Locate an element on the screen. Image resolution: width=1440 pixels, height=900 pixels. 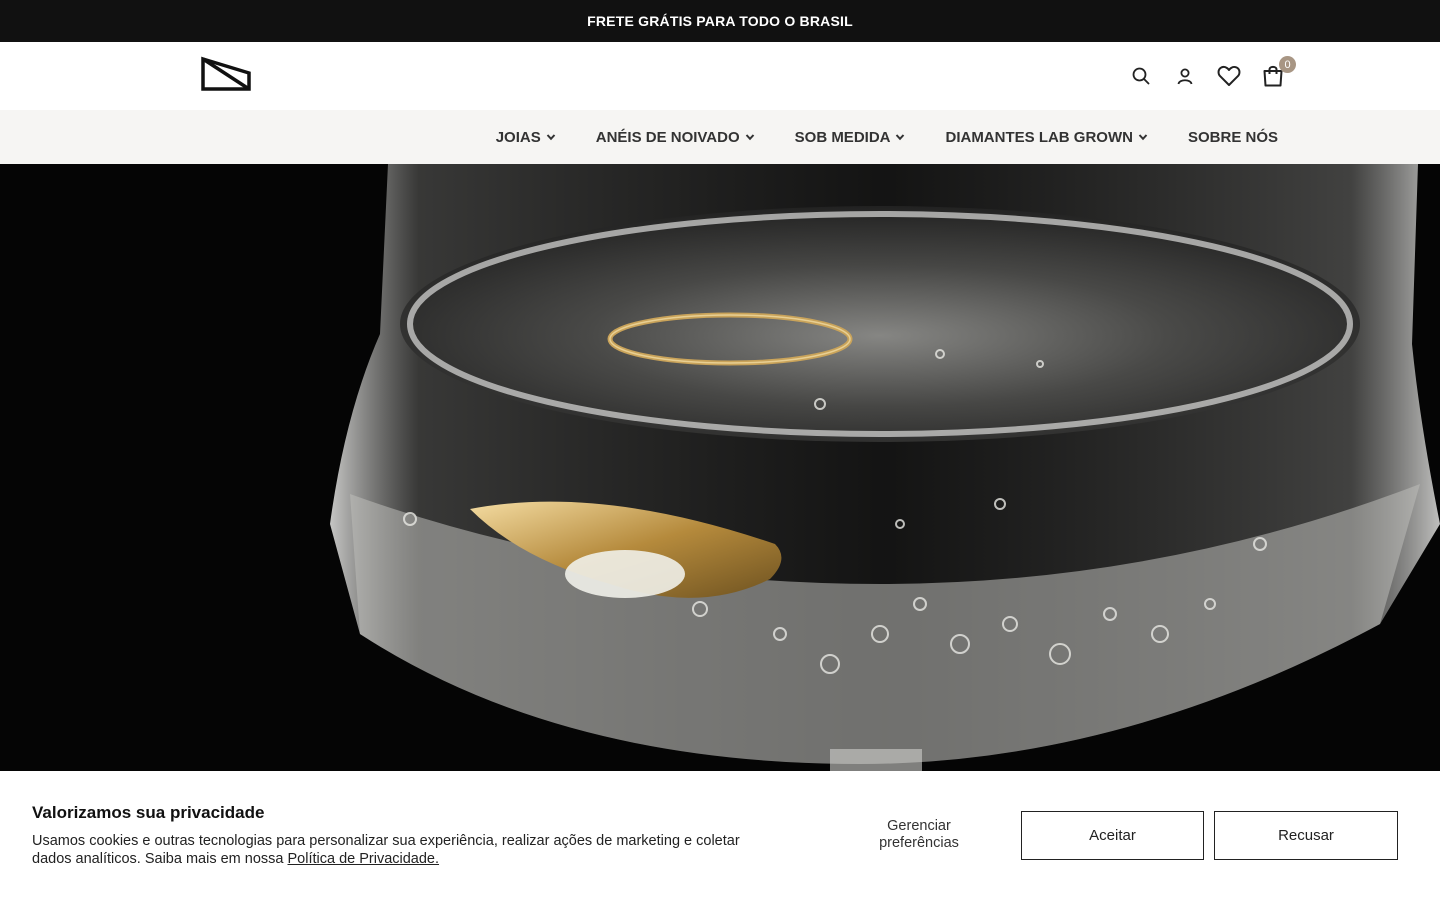
announcement-text: FRETE GRÁTIS PARA TODO O BRASIL is located at coordinates (720, 21).